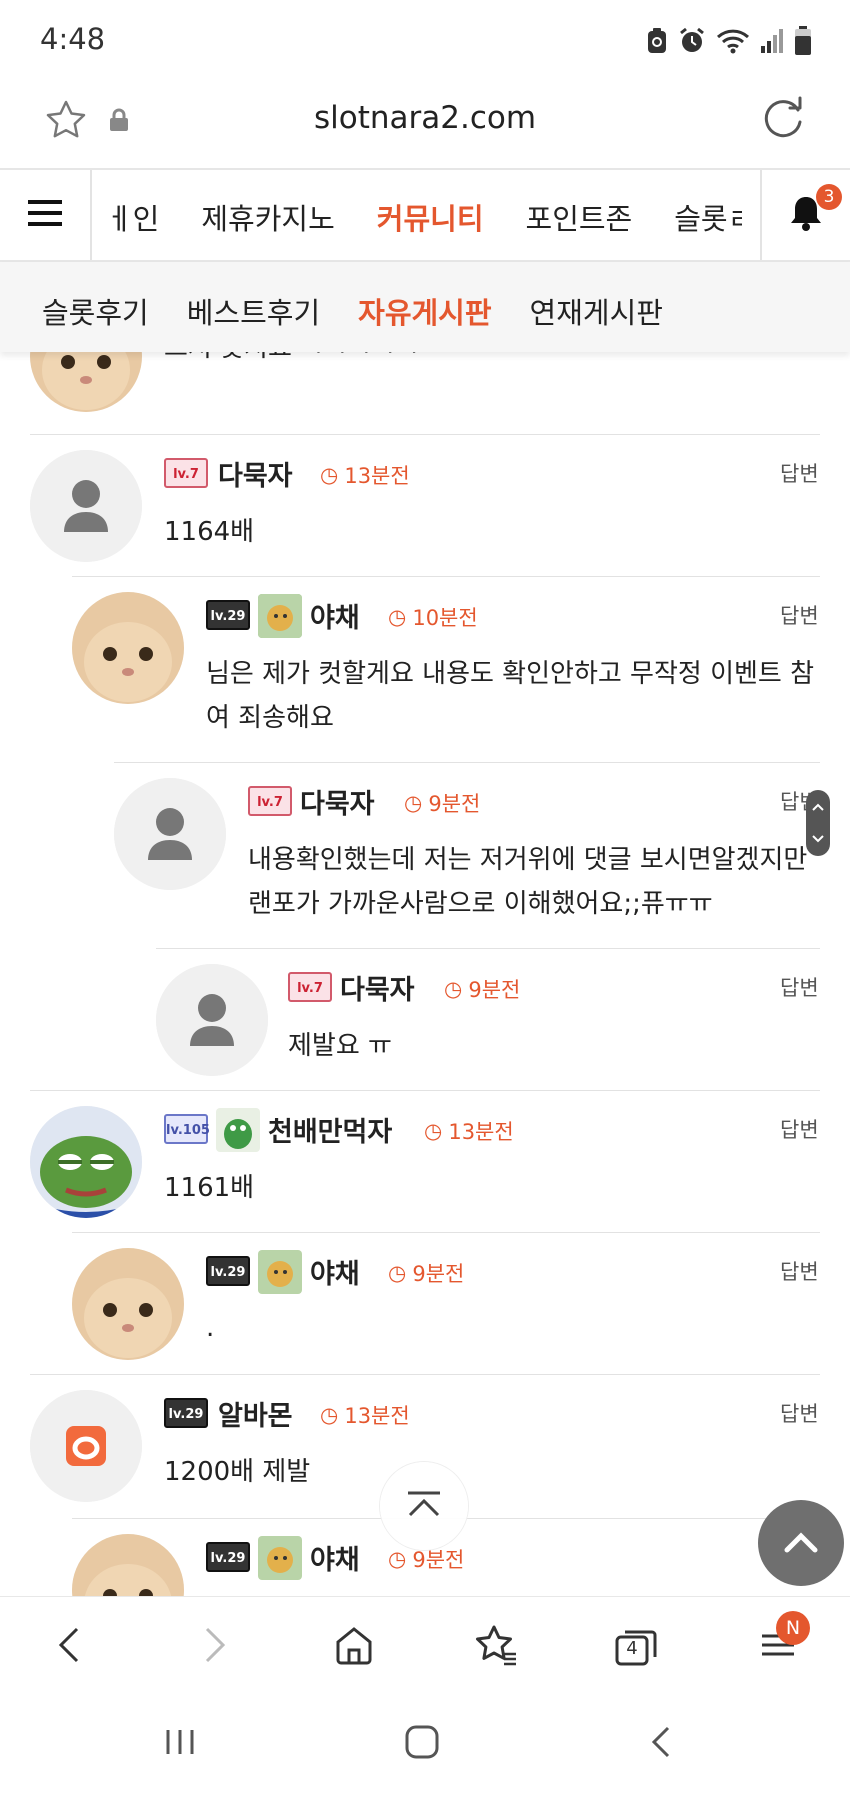 The image size is (850, 1794). What do you see at coordinates (708, 217) in the screenshot?
I see `main-nav-item-slot-review: 슬롯ㄹ` at bounding box center [708, 217].